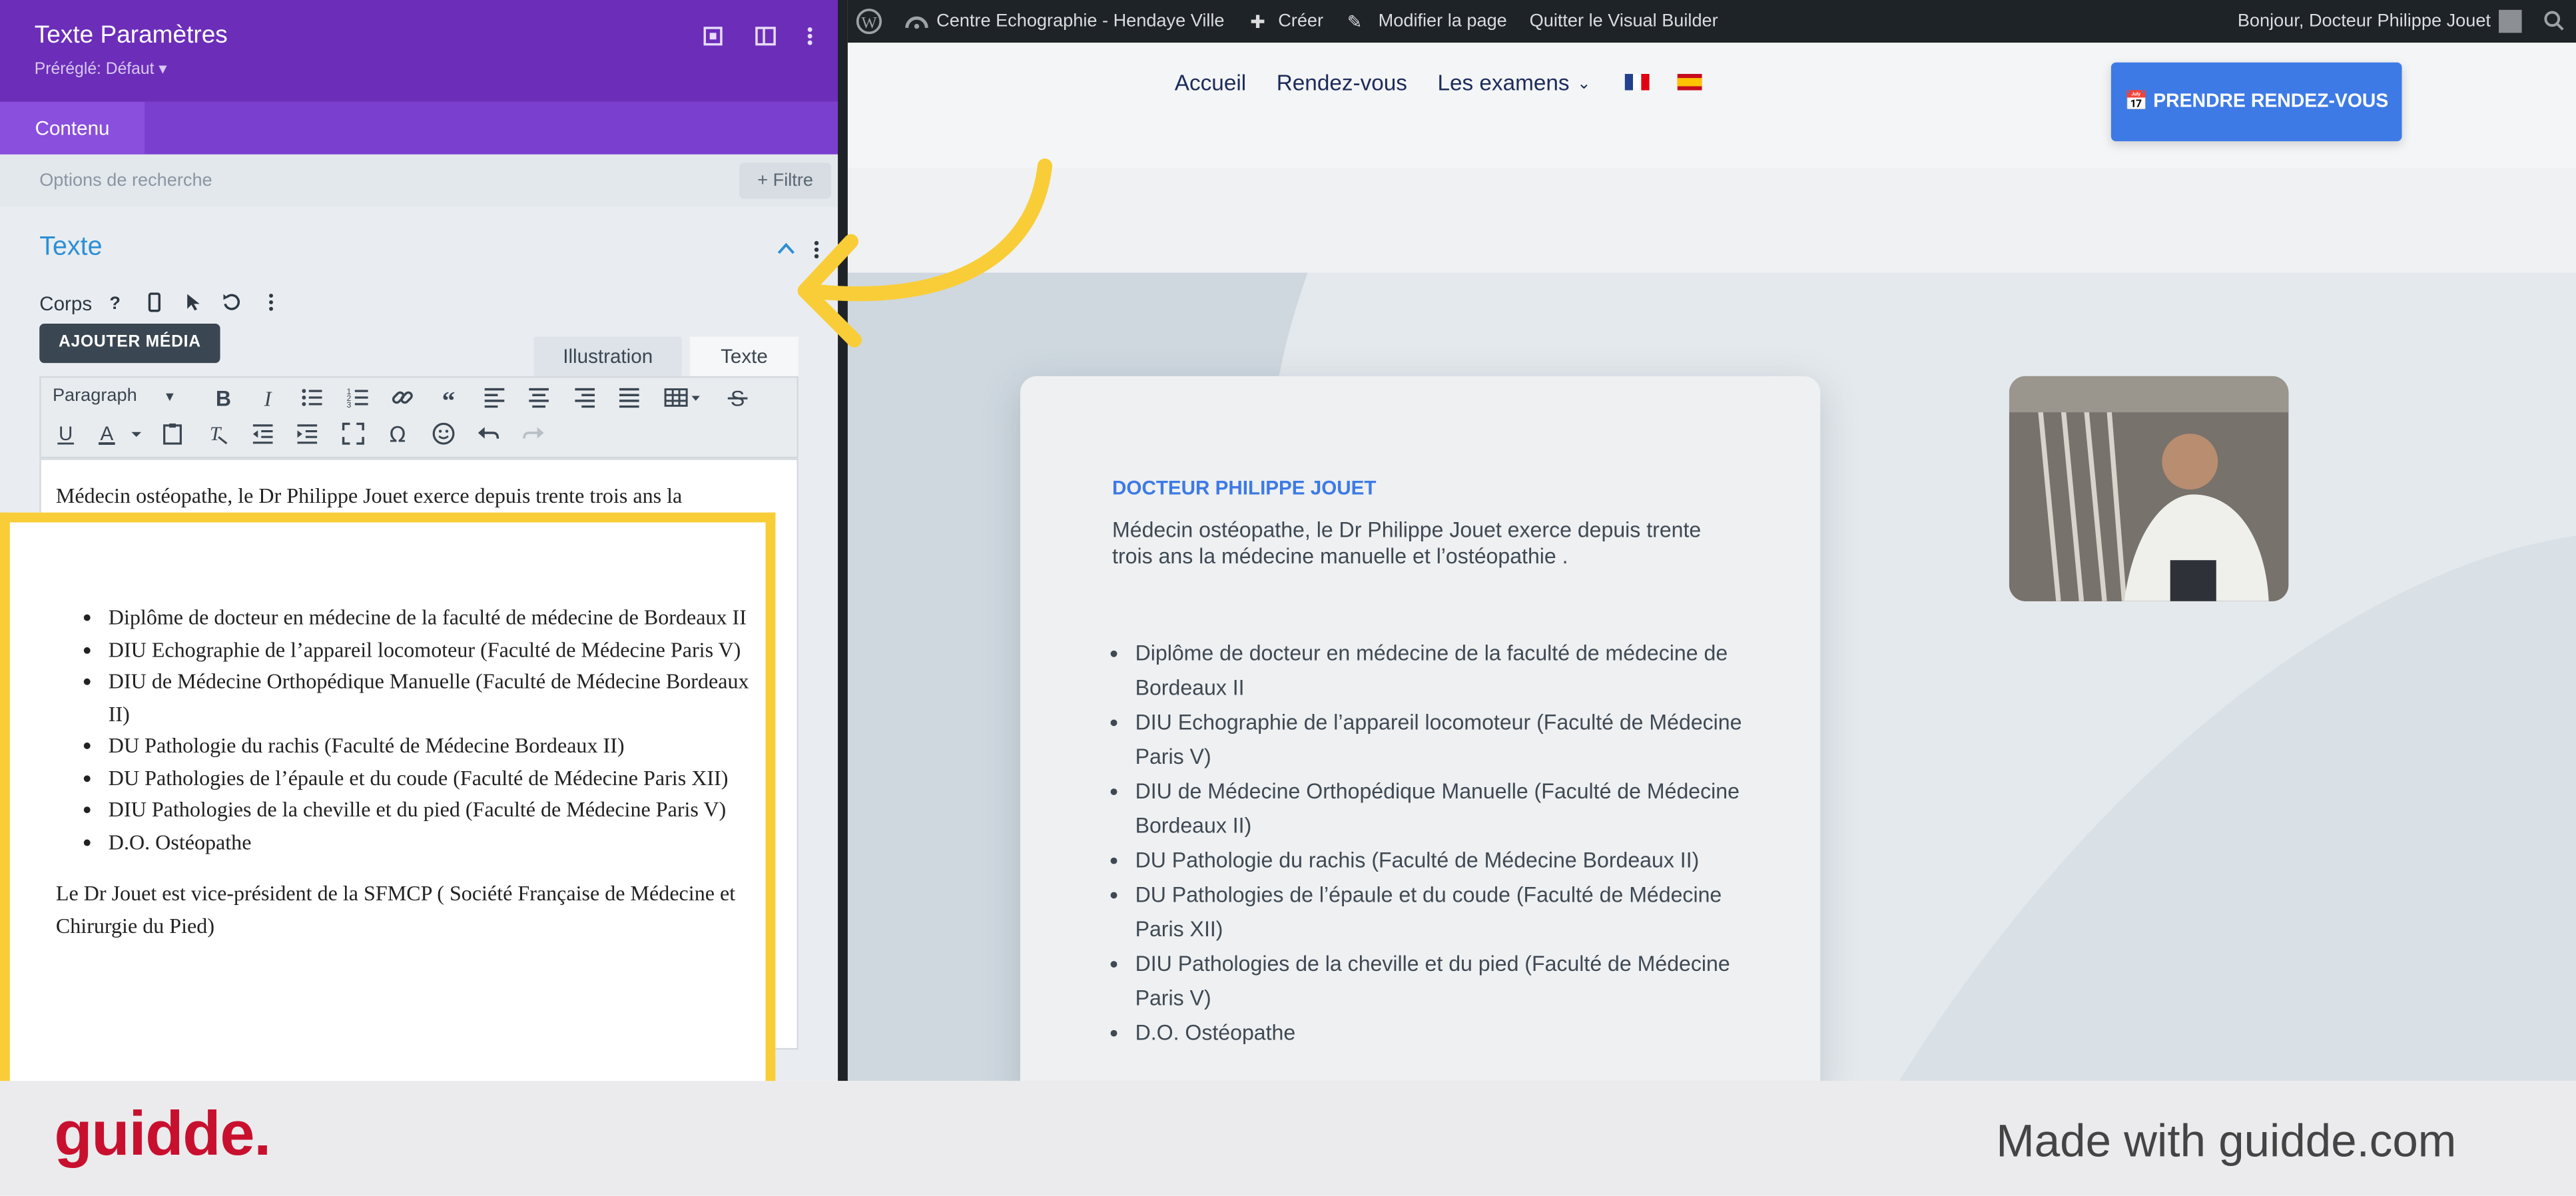 This screenshot has width=2576, height=1196. What do you see at coordinates (2510, 21) in the screenshot?
I see `user-avatar` at bounding box center [2510, 21].